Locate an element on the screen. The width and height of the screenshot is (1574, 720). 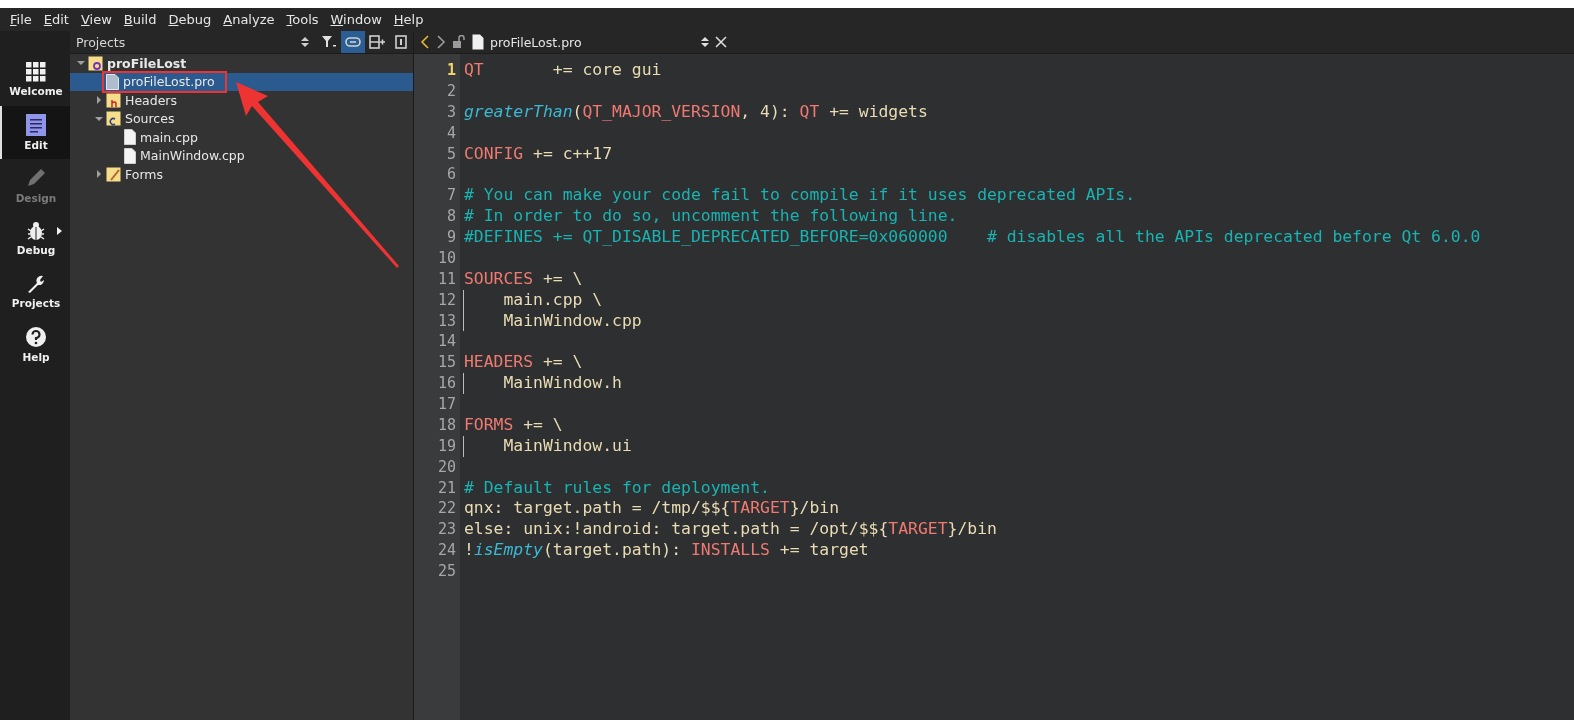
line-number: 16 is located at coordinates (446, 383).